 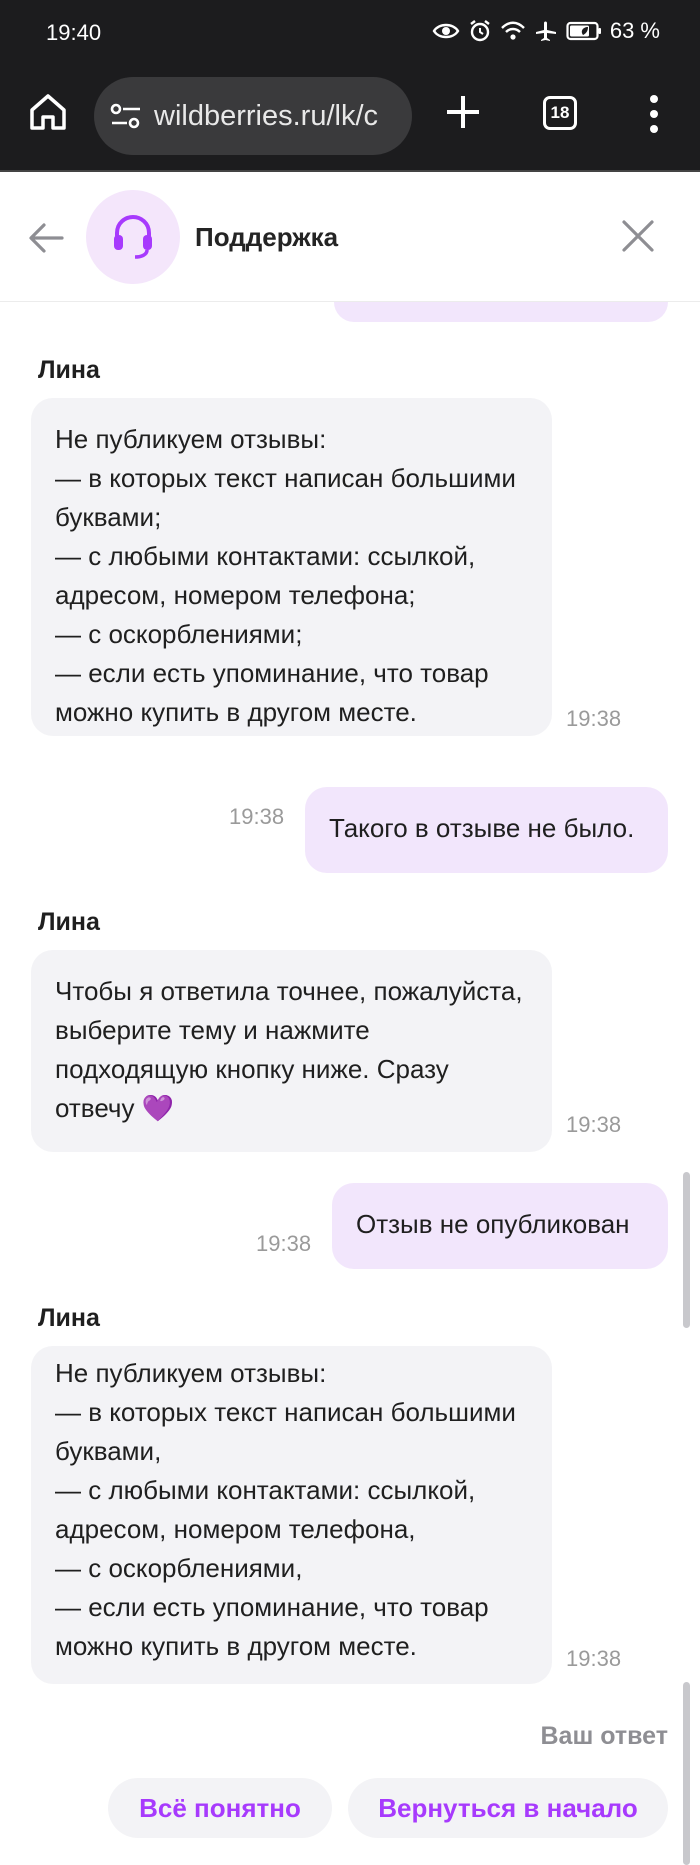 I want to click on new-tab-icon, so click(x=463, y=112).